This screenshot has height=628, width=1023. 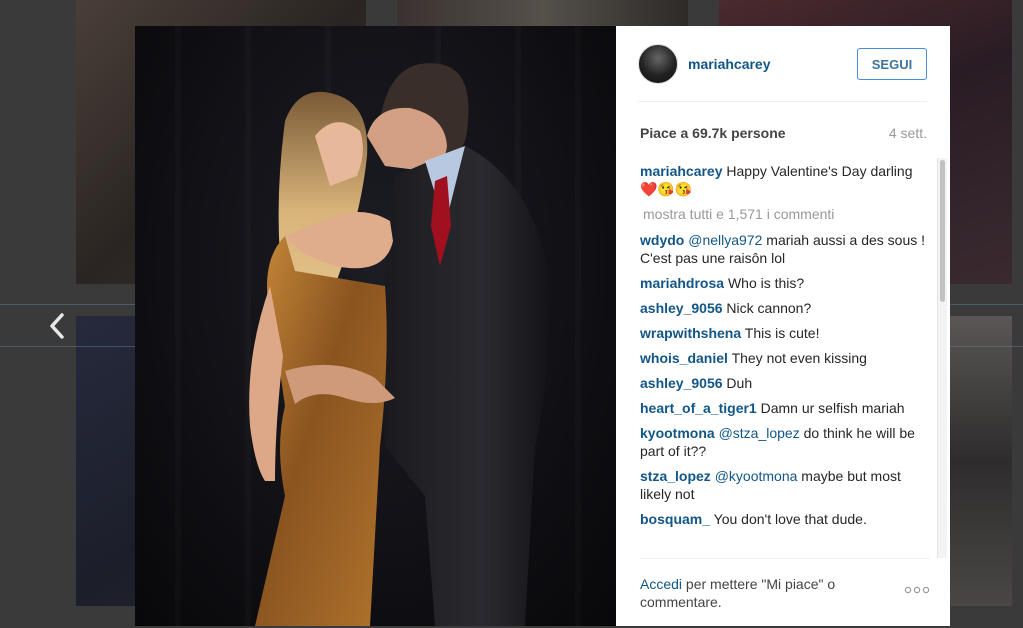 I want to click on comment-item: ashley_9056 Nick cannon?, so click(x=785, y=308).